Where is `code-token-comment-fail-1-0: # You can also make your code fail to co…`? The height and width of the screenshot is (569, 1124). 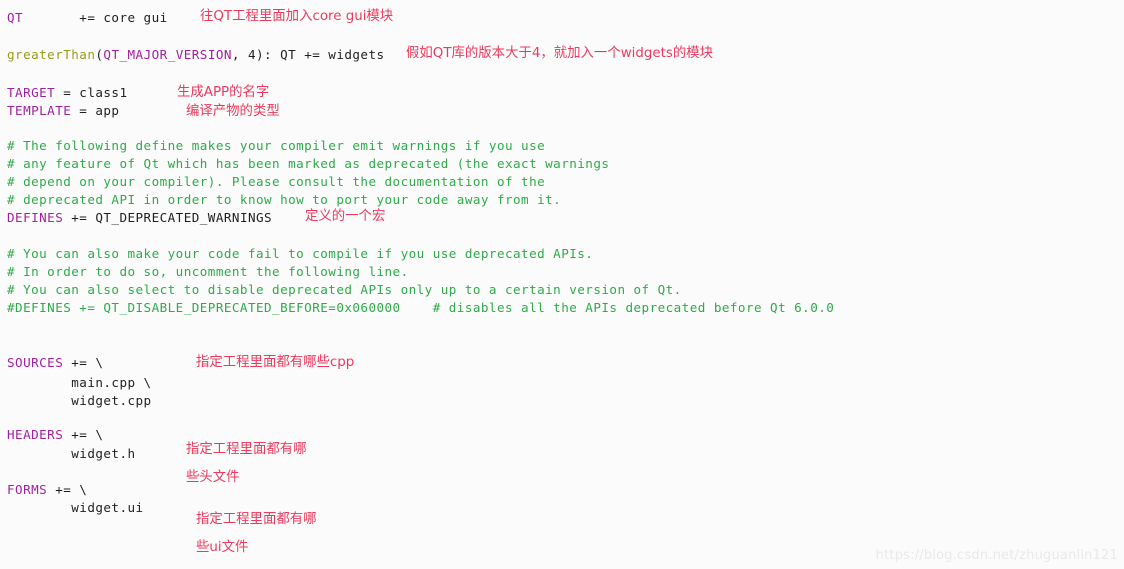 code-token-comment-fail-1-0: # You can also make your code fail to co… is located at coordinates (300, 253).